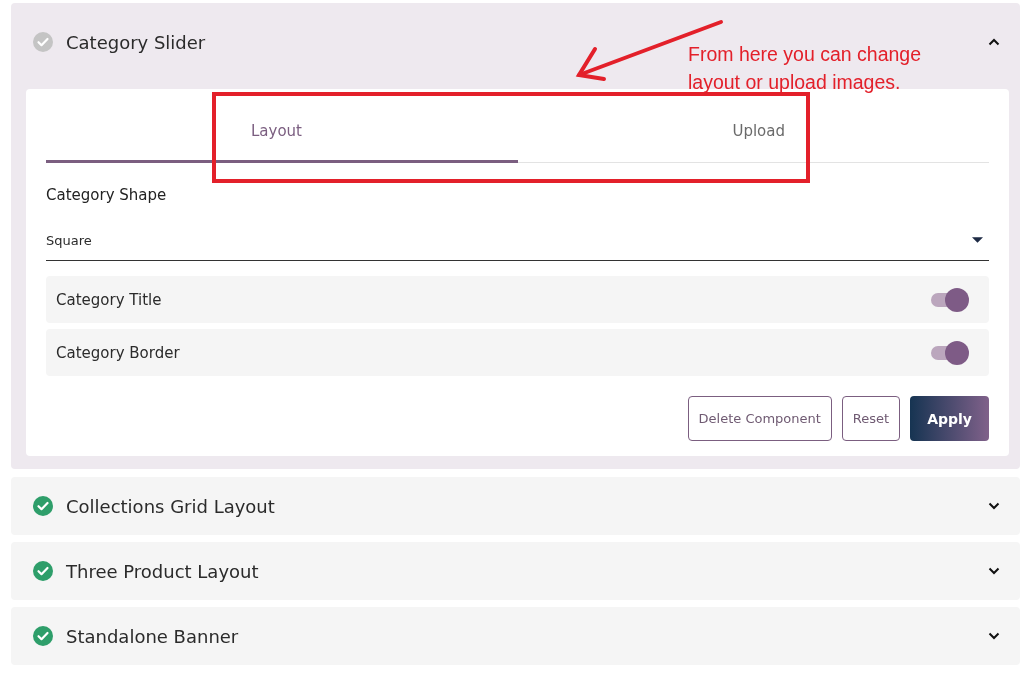  I want to click on section-title: Three Product Layout, so click(163, 571).